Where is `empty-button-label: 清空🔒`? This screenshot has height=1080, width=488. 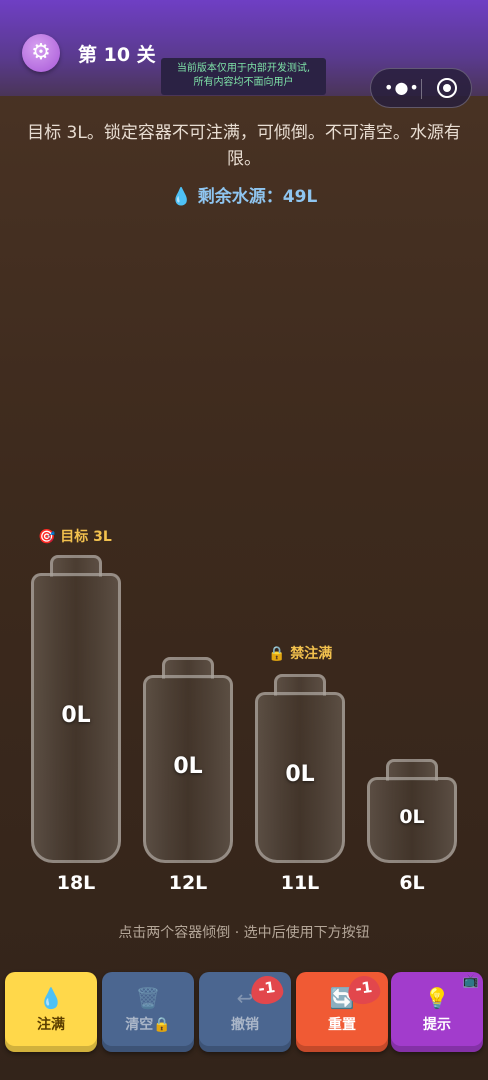
empty-button-label: 清空🔒 is located at coordinates (148, 1025).